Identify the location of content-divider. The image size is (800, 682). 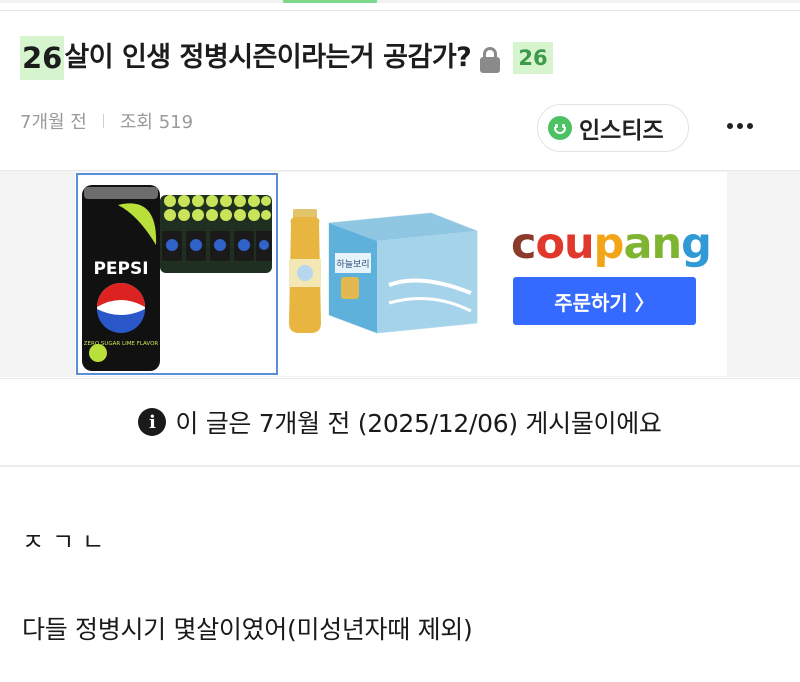
(400, 466).